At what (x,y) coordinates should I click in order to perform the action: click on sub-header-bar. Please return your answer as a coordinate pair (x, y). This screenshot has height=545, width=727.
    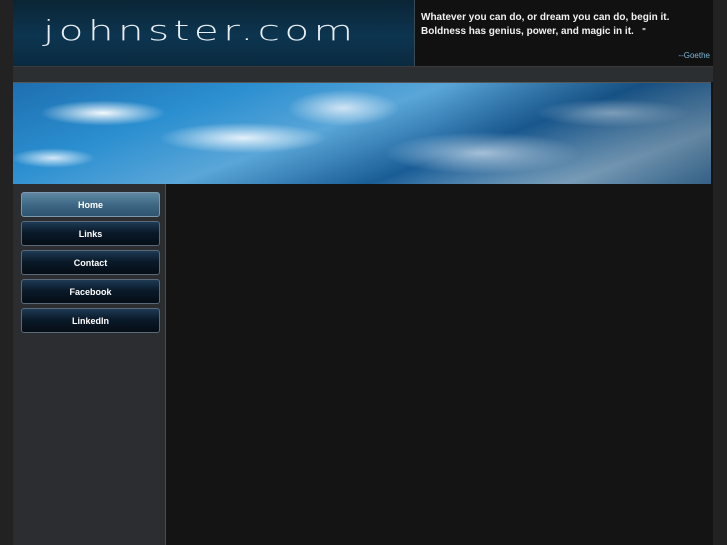
    Looking at the image, I should click on (363, 74).